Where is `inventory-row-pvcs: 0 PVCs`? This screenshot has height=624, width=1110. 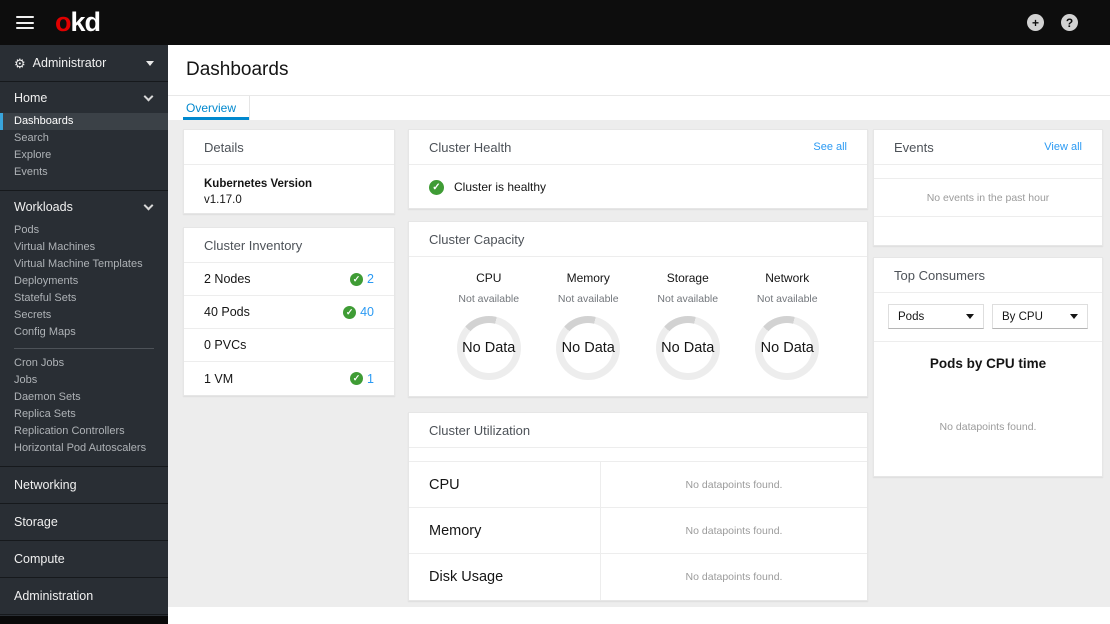
inventory-row-pvcs: 0 PVCs is located at coordinates (289, 345).